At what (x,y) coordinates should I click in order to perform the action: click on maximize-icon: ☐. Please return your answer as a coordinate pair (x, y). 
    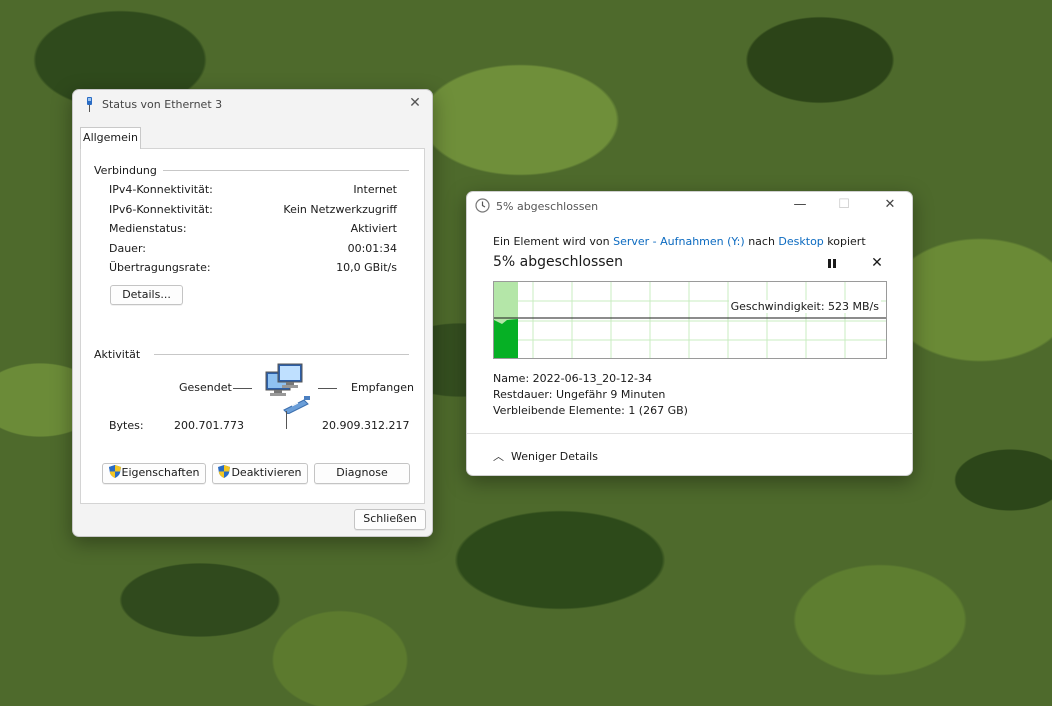
    Looking at the image, I should click on (844, 204).